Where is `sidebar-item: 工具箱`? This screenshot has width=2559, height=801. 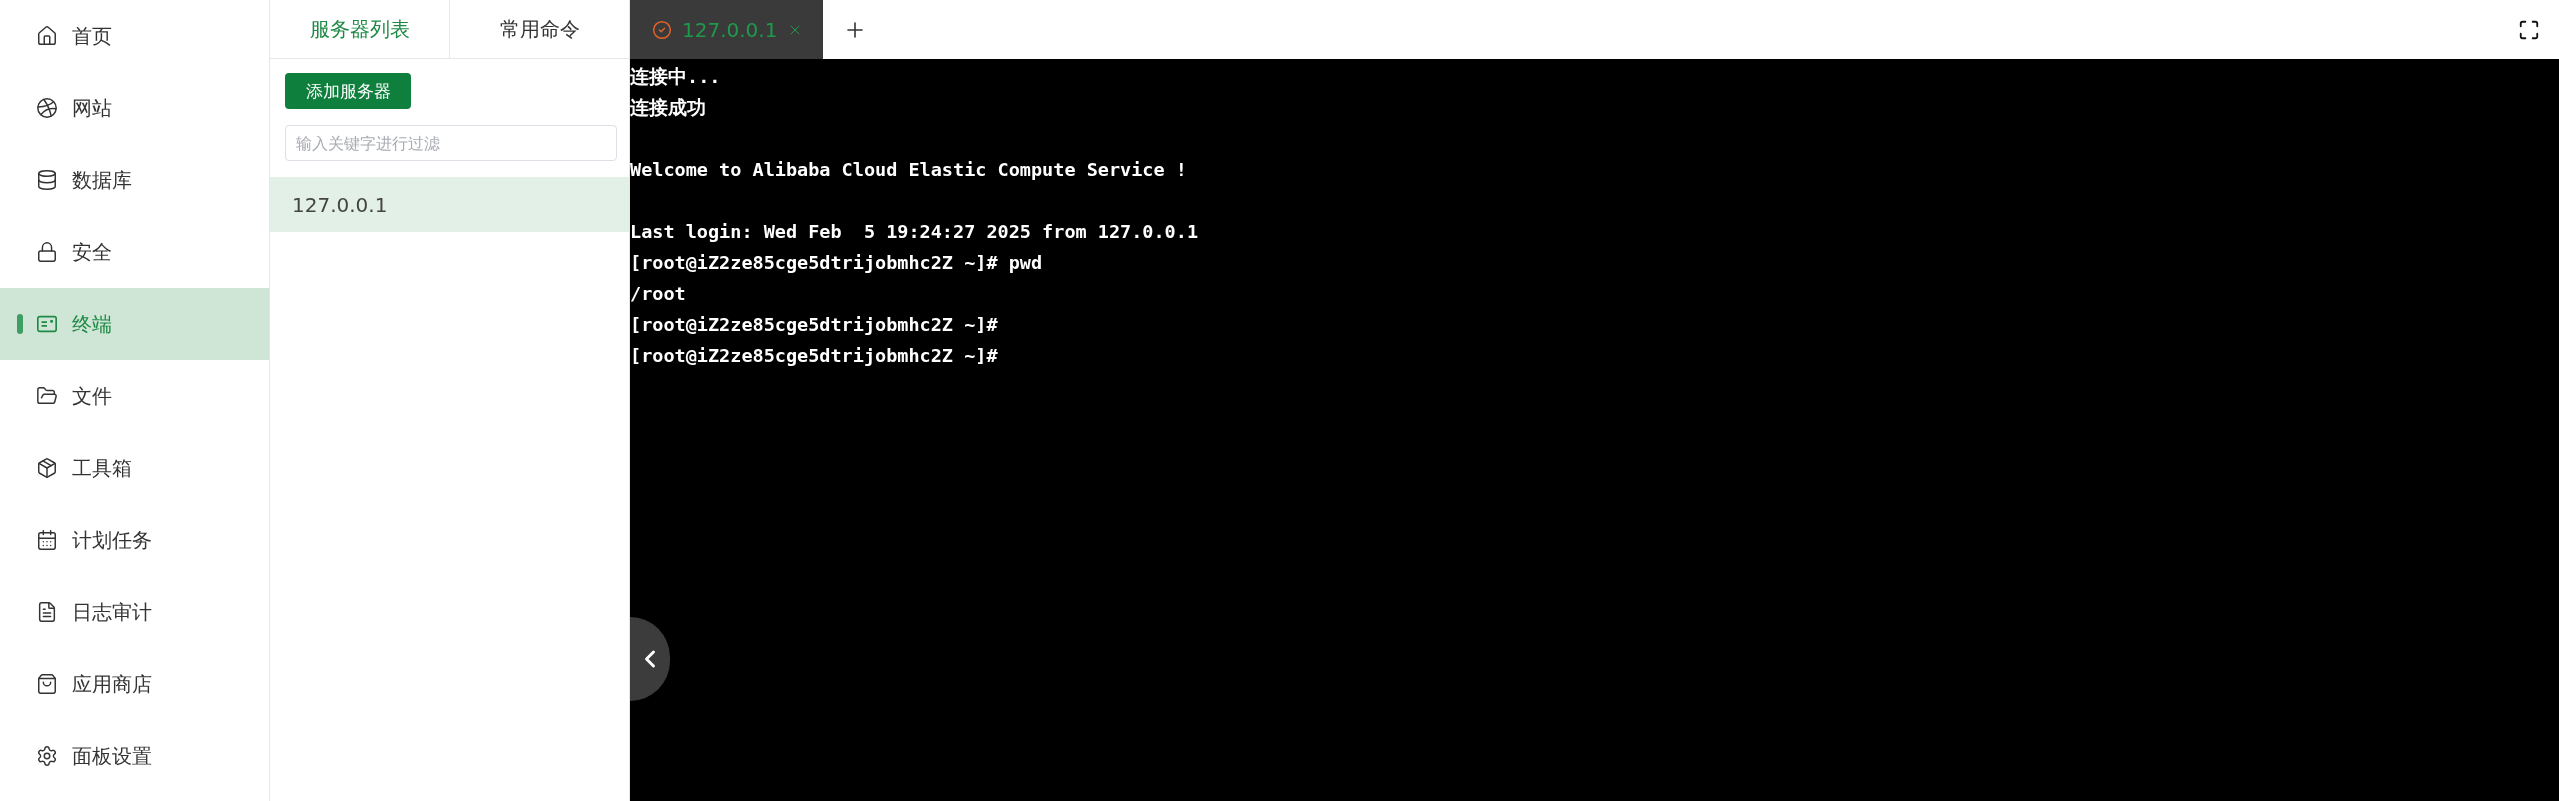
sidebar-item: 工具箱 is located at coordinates (134, 468).